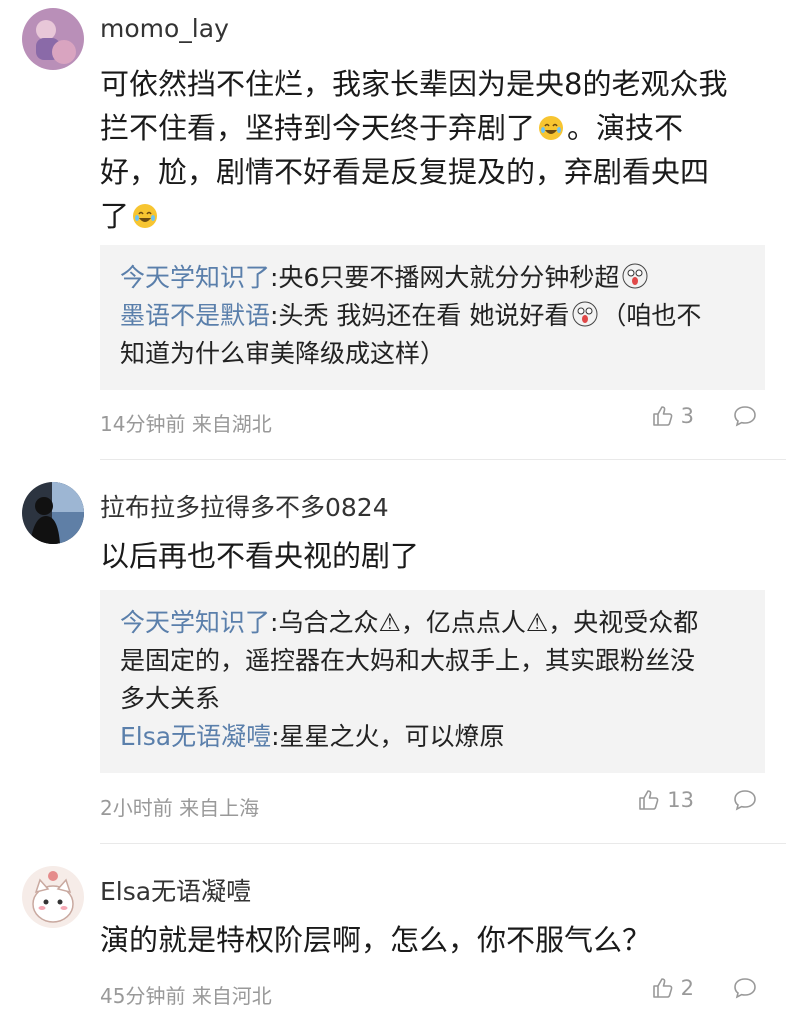 This screenshot has width=786, height=1024. Describe the element at coordinates (164, 28) in the screenshot. I see `username: momo_lay` at that location.